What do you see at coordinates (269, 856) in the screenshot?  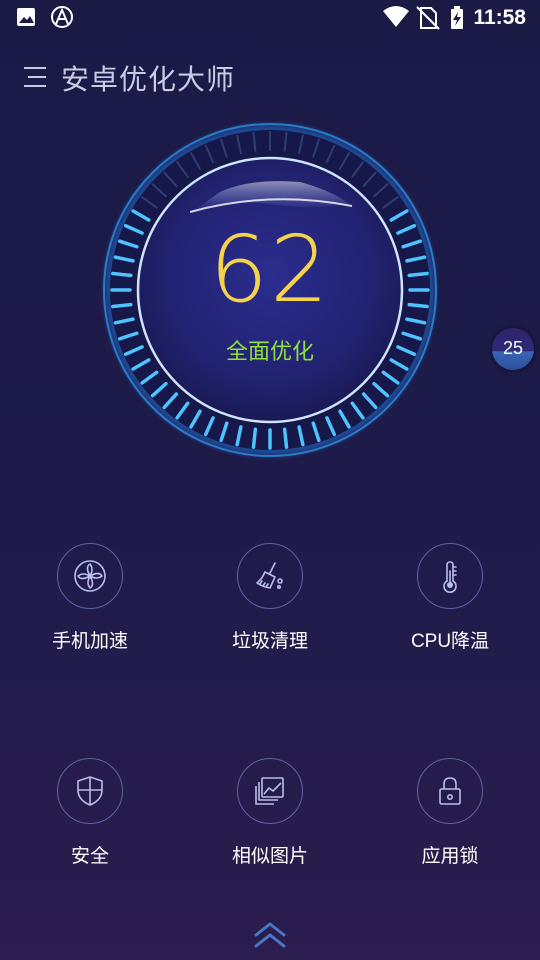 I see `feature-label: 相似图片` at bounding box center [269, 856].